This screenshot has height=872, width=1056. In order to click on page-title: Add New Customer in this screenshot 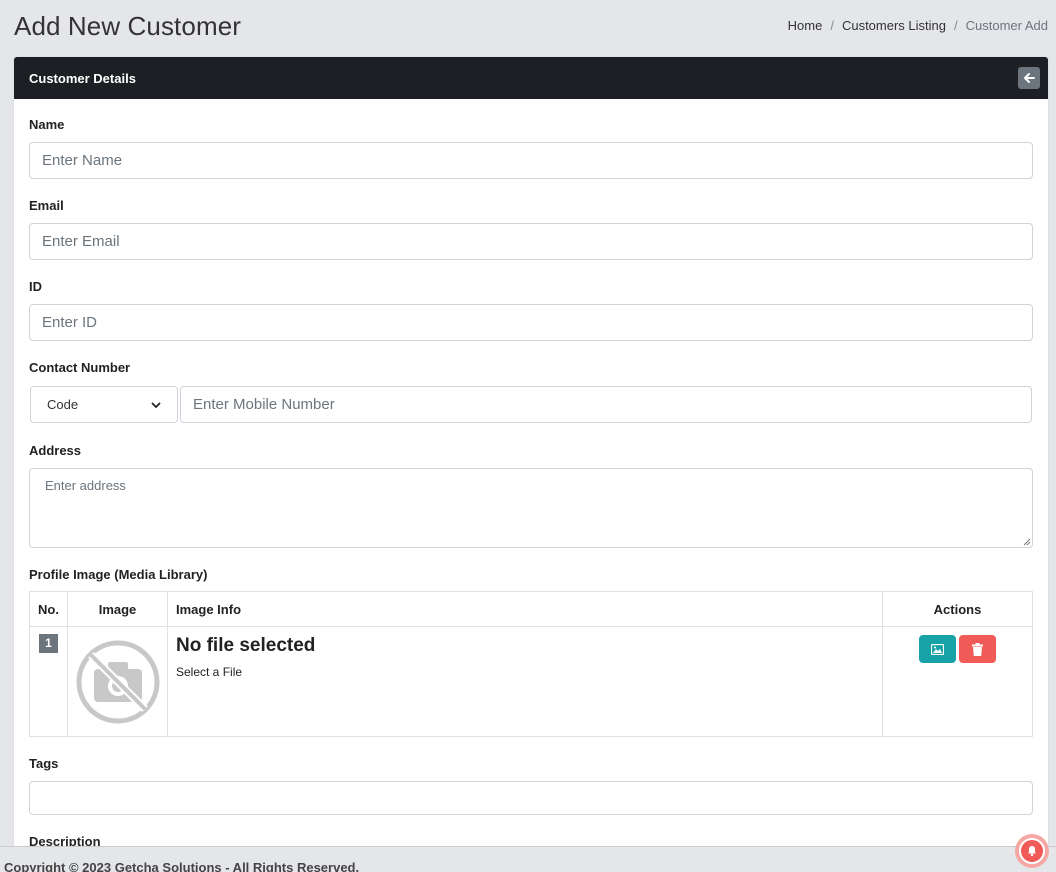, I will do `click(128, 26)`.